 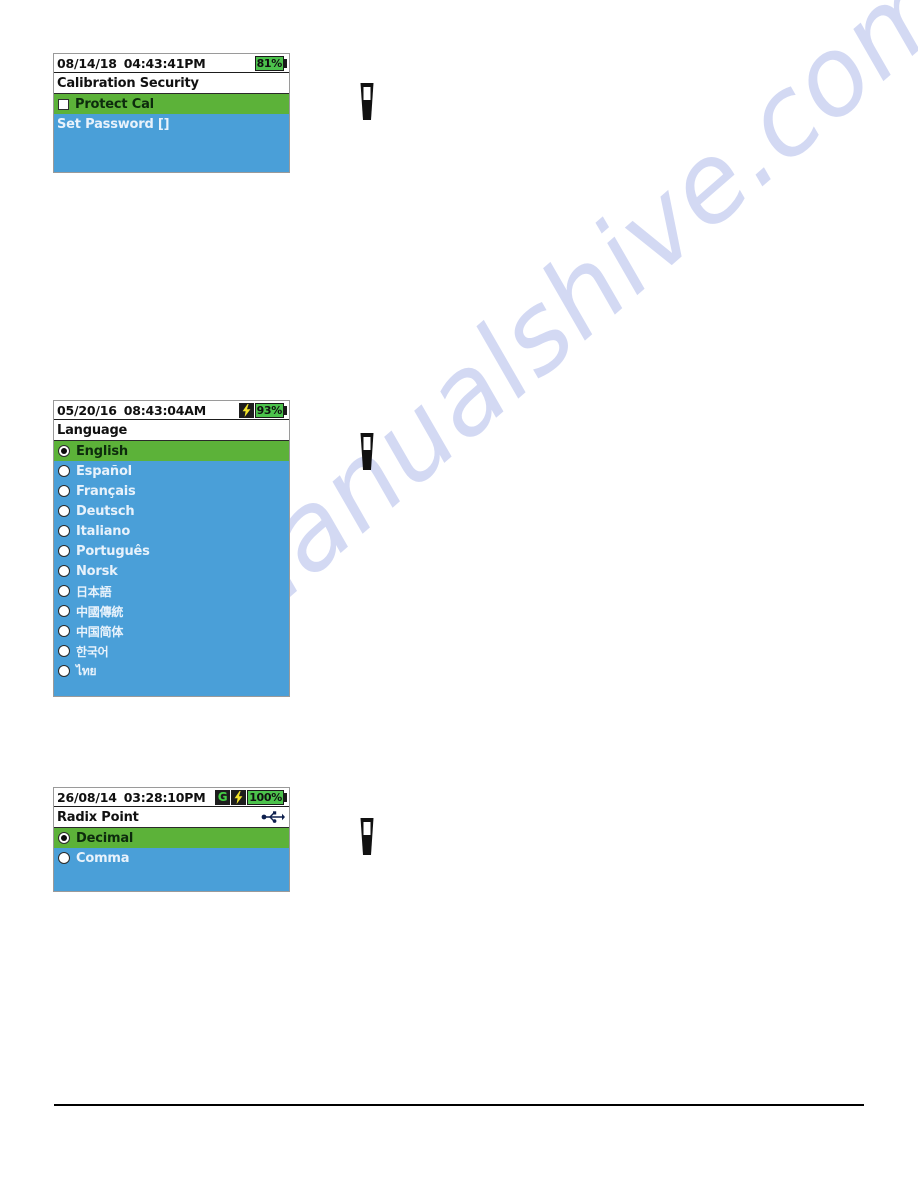 What do you see at coordinates (171, 491) in the screenshot?
I see `radio-item-francais: Français` at bounding box center [171, 491].